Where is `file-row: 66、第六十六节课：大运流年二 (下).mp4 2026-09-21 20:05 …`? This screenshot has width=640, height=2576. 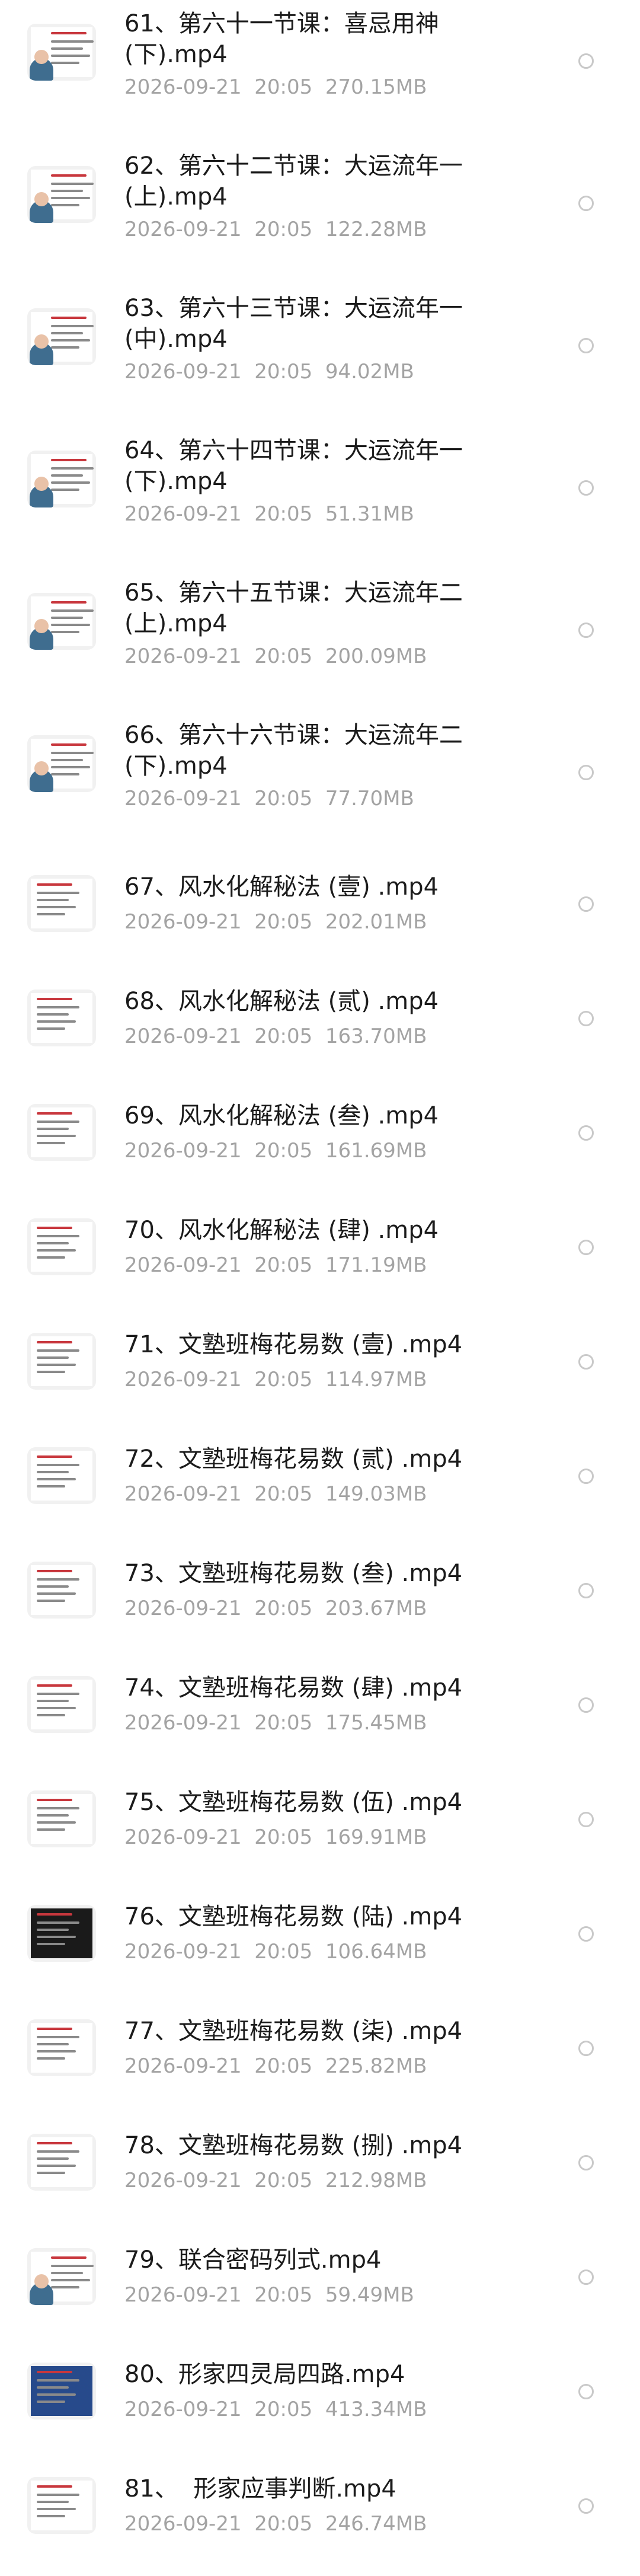 file-row: 66、第六十六节课：大运流年二 (下).mp4 2026-09-21 20:05 … is located at coordinates (320, 788).